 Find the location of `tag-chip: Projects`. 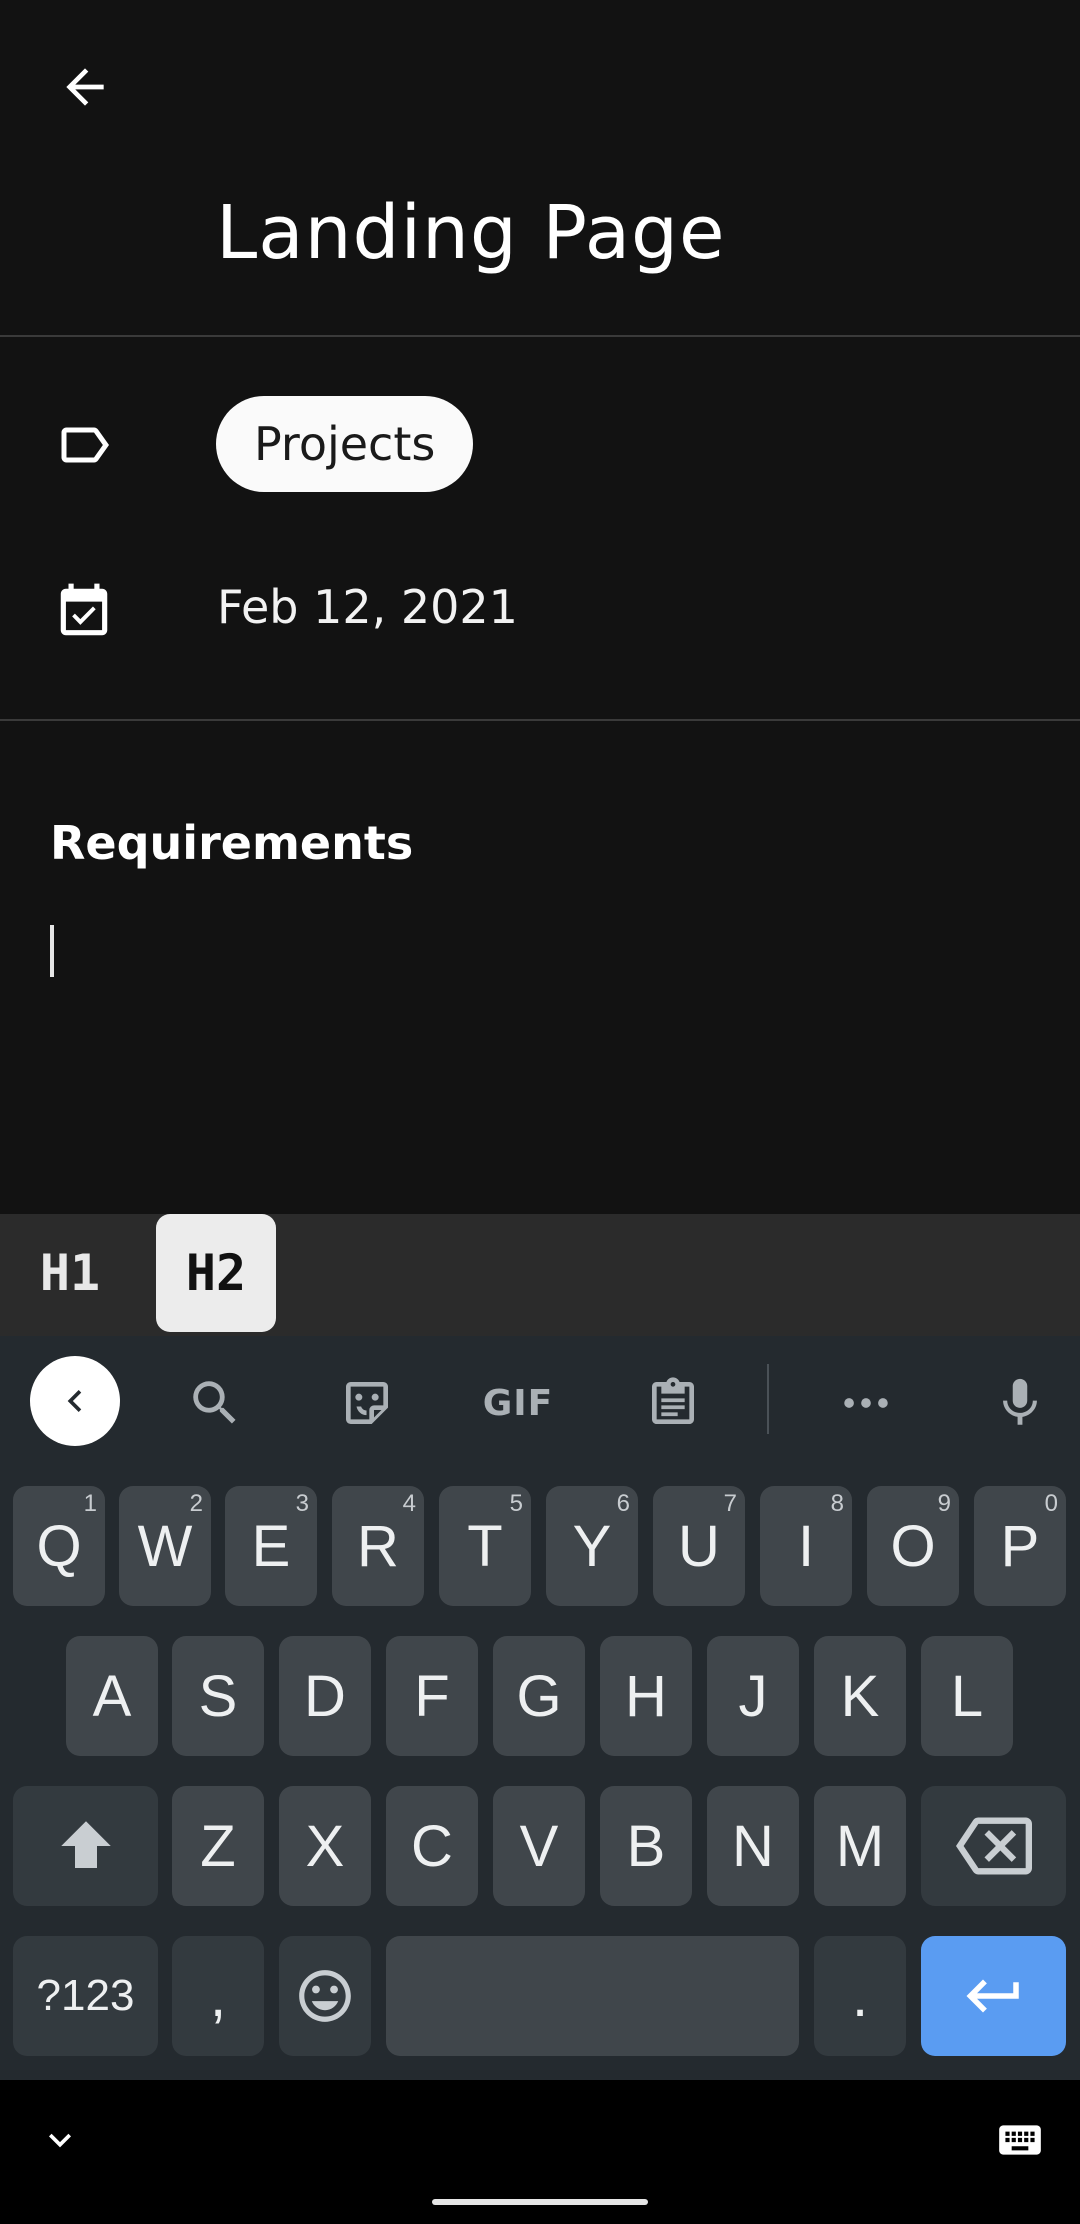

tag-chip: Projects is located at coordinates (345, 444).